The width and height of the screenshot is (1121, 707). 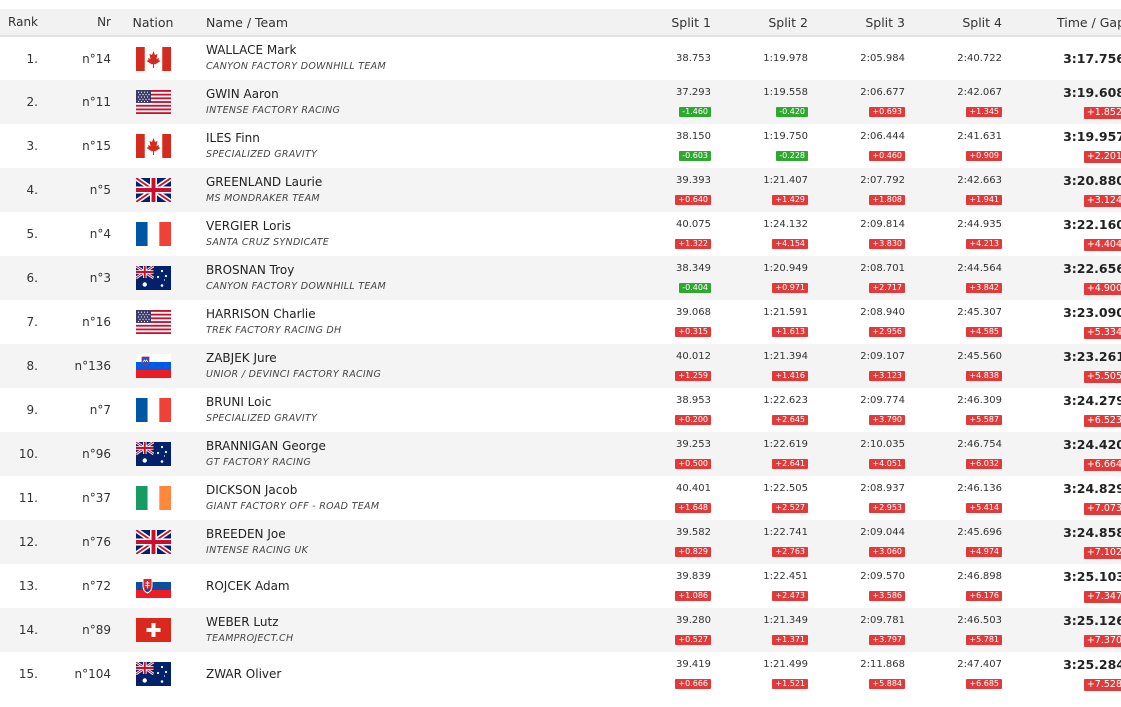 What do you see at coordinates (979, 664) in the screenshot?
I see `split-time: 2:47.407` at bounding box center [979, 664].